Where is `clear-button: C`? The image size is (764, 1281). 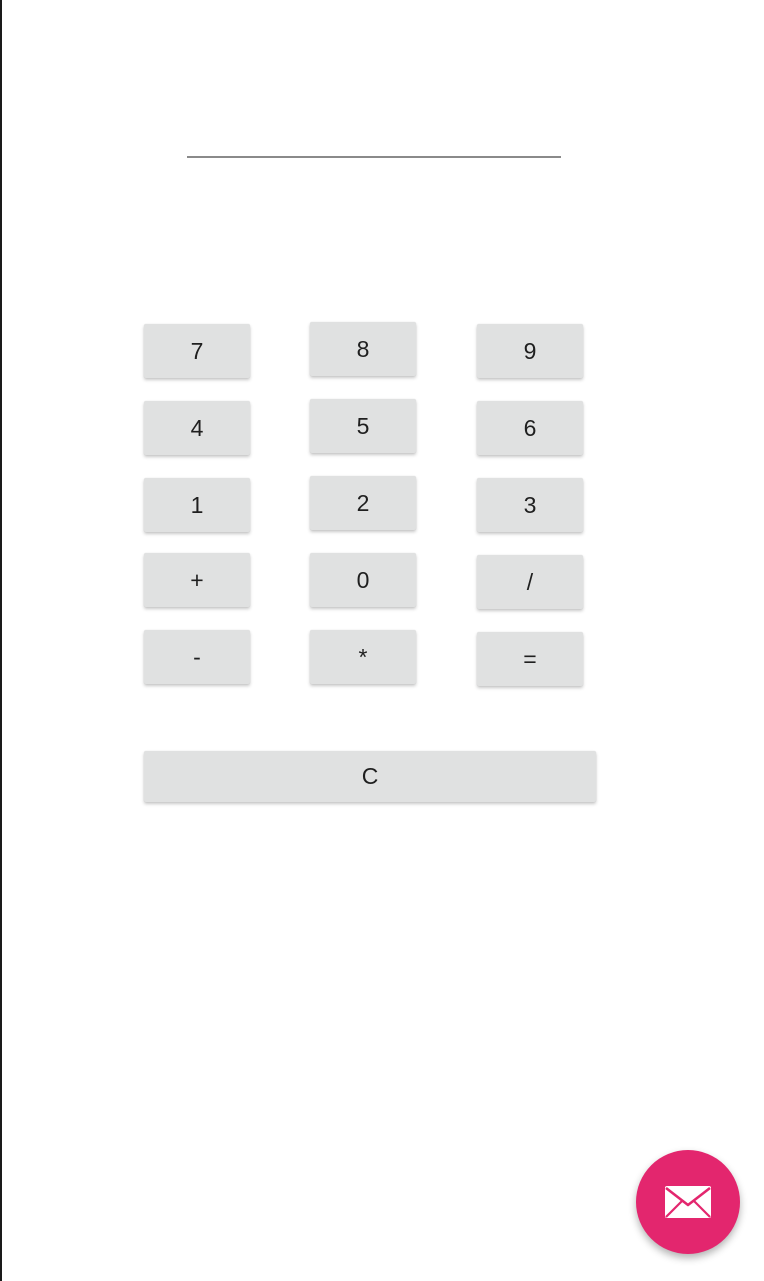 clear-button: C is located at coordinates (370, 776).